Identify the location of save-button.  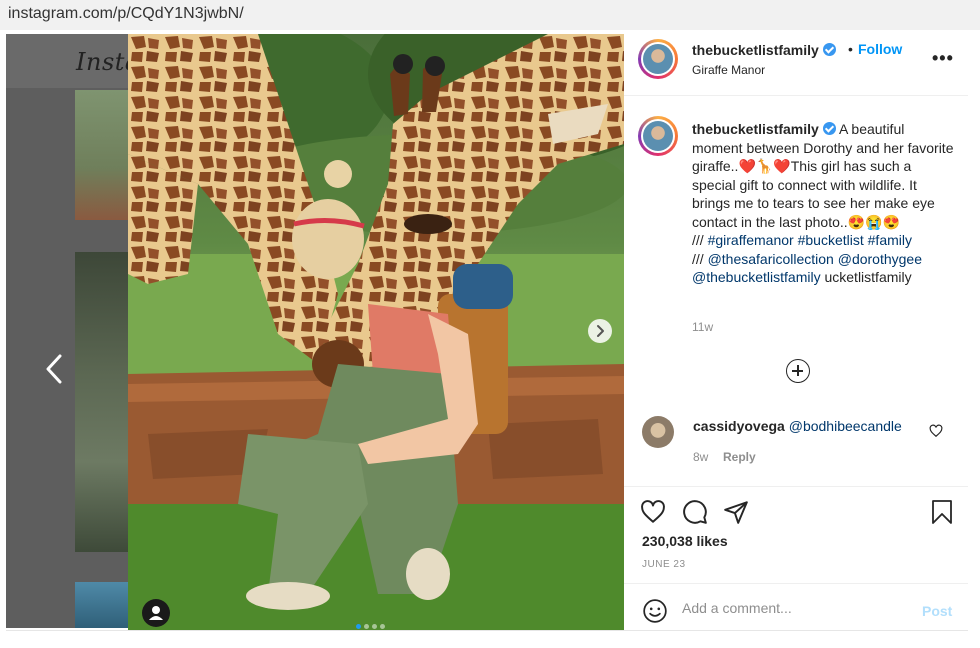
(942, 514).